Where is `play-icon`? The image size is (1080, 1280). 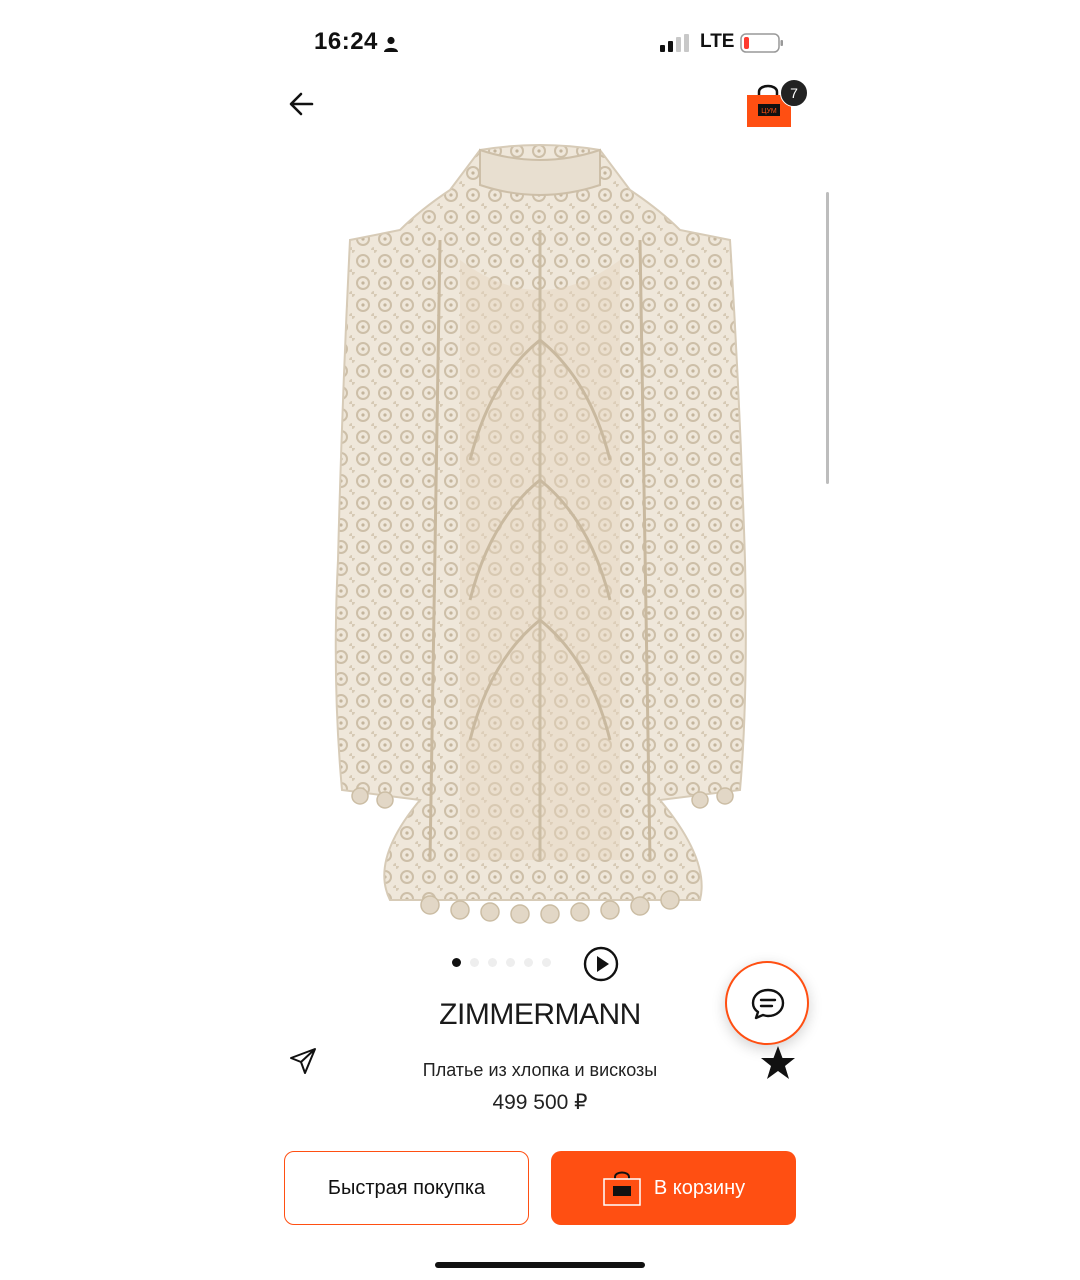
play-icon is located at coordinates (601, 964).